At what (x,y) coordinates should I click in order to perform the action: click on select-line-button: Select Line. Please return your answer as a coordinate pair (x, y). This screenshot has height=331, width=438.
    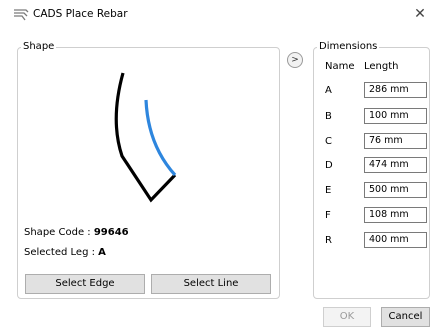
    Looking at the image, I should click on (211, 284).